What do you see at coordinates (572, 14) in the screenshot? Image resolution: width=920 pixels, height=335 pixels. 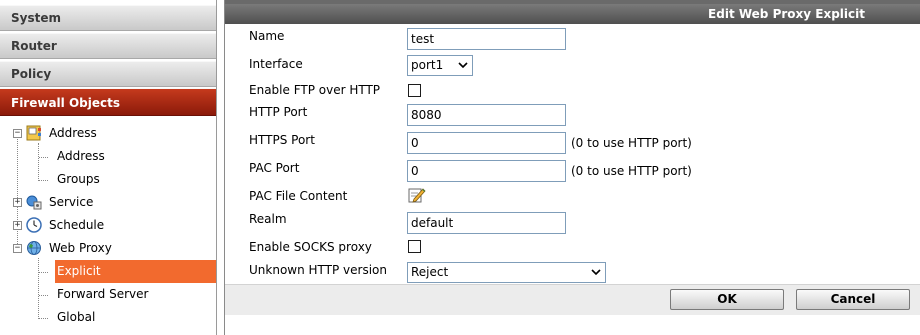 I see `panel-title: Edit Web Proxy Explicit` at bounding box center [572, 14].